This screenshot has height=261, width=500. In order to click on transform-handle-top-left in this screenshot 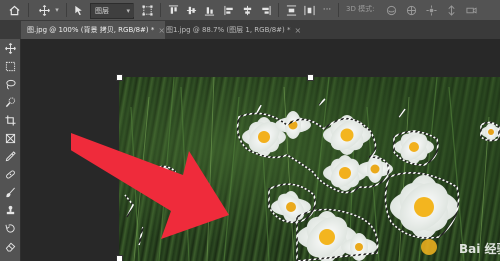, I will do `click(119, 77)`.